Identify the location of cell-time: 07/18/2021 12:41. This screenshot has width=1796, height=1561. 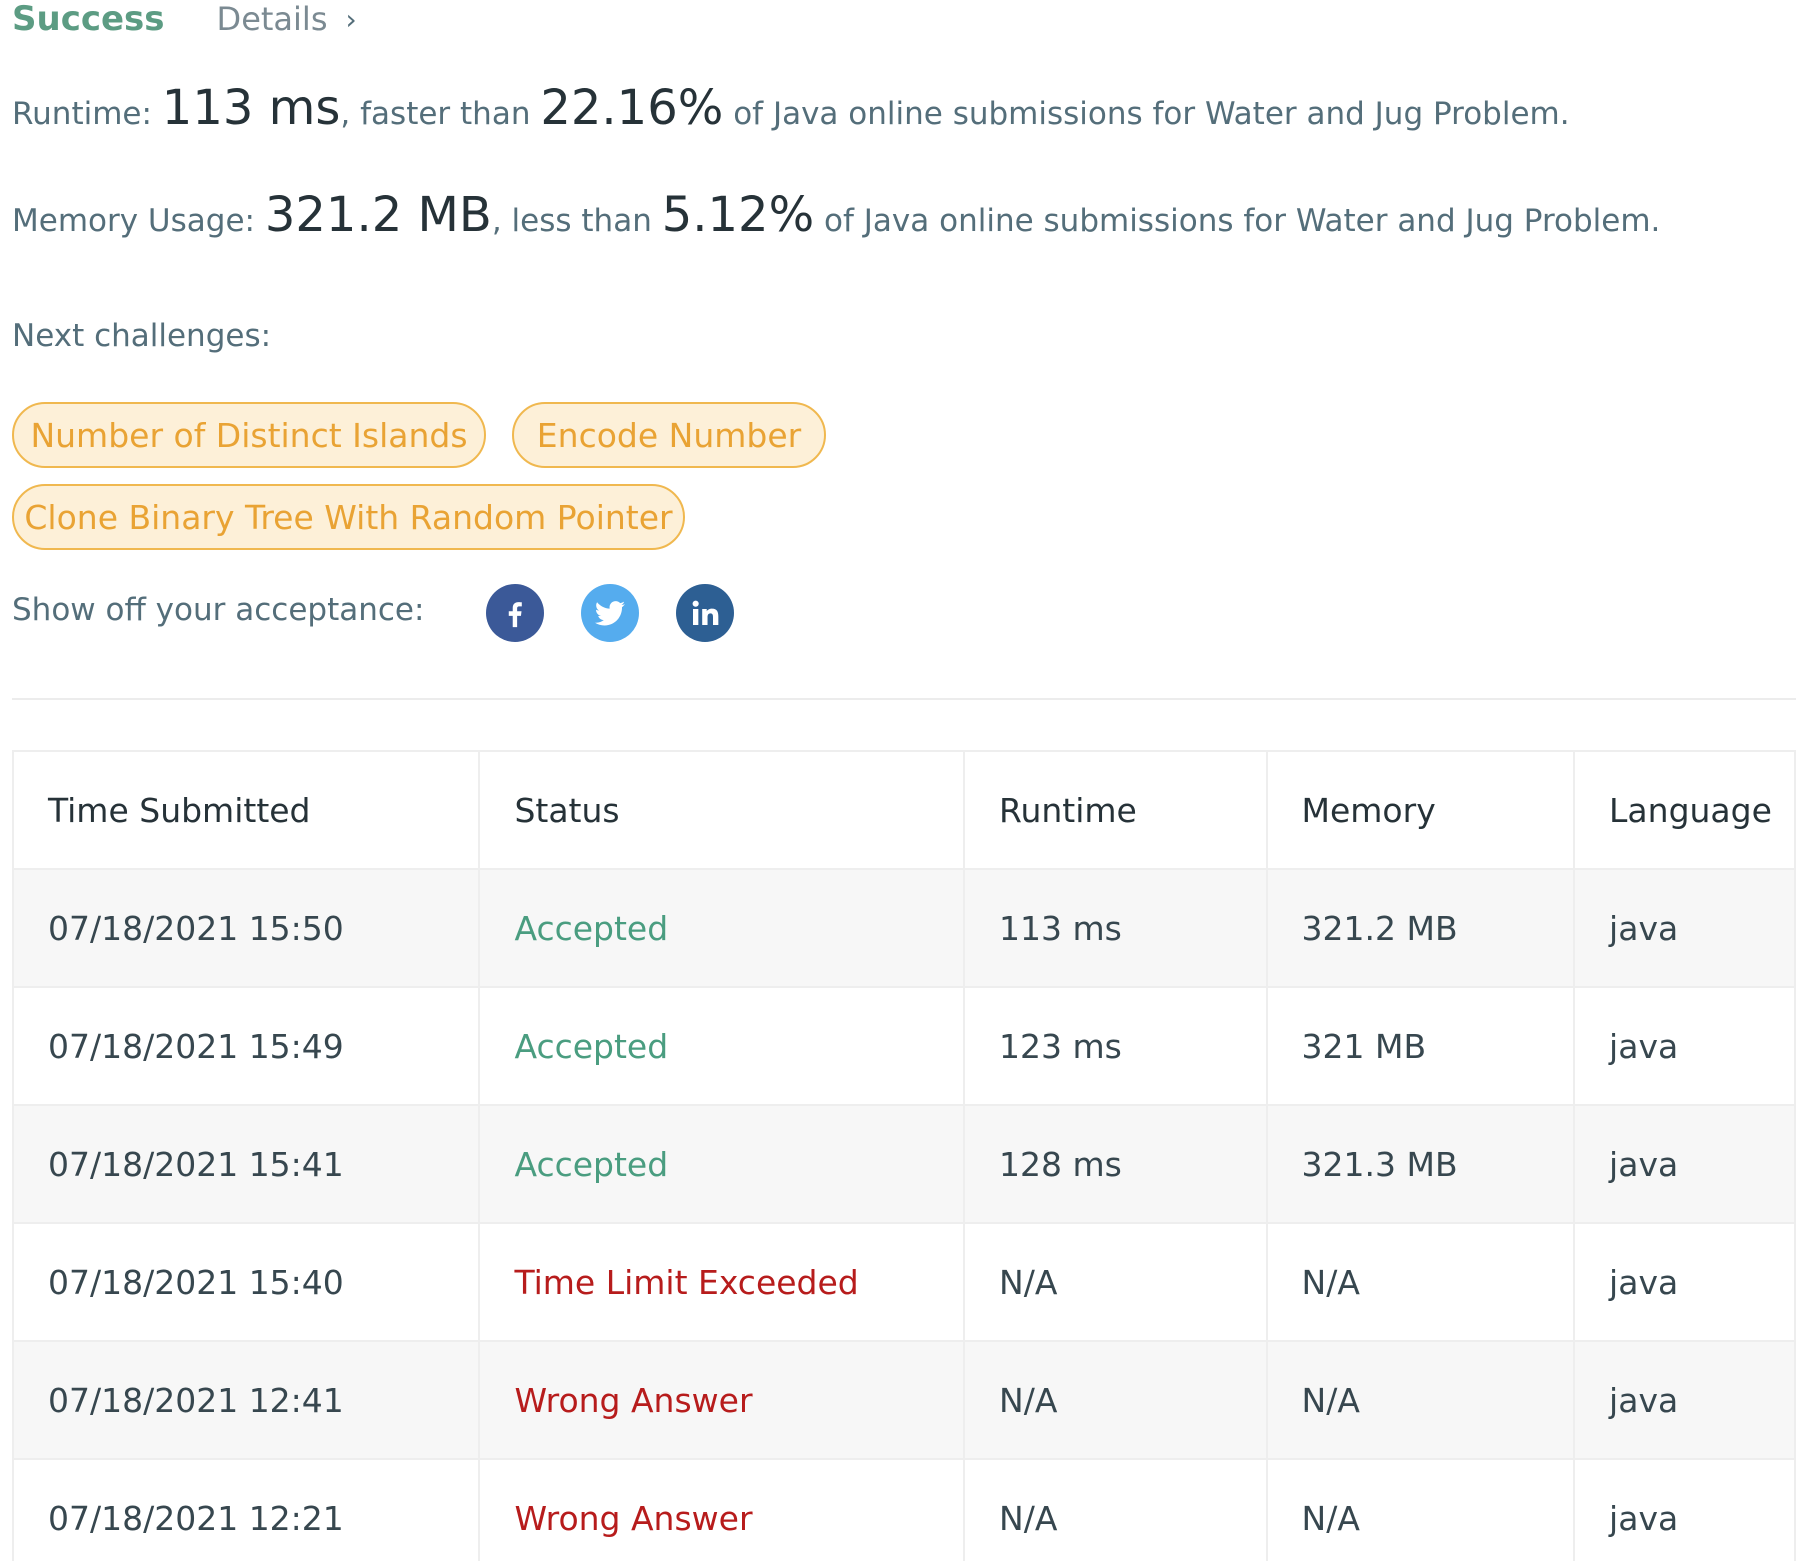
(246, 1400).